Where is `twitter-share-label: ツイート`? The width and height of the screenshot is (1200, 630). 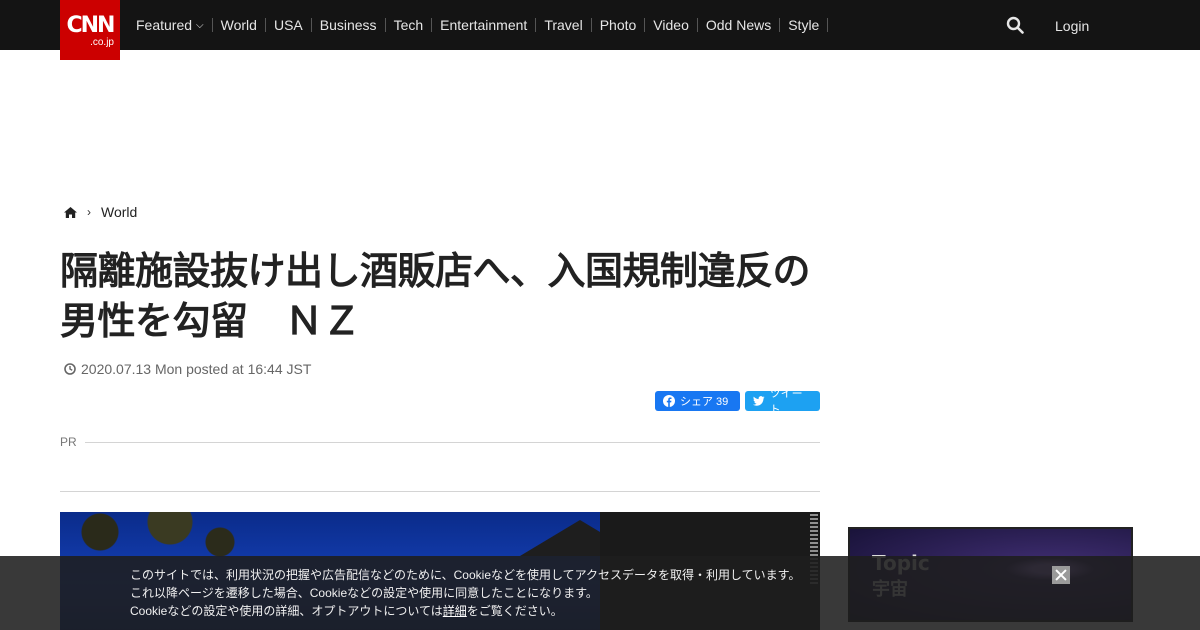 twitter-share-label: ツイート is located at coordinates (786, 402).